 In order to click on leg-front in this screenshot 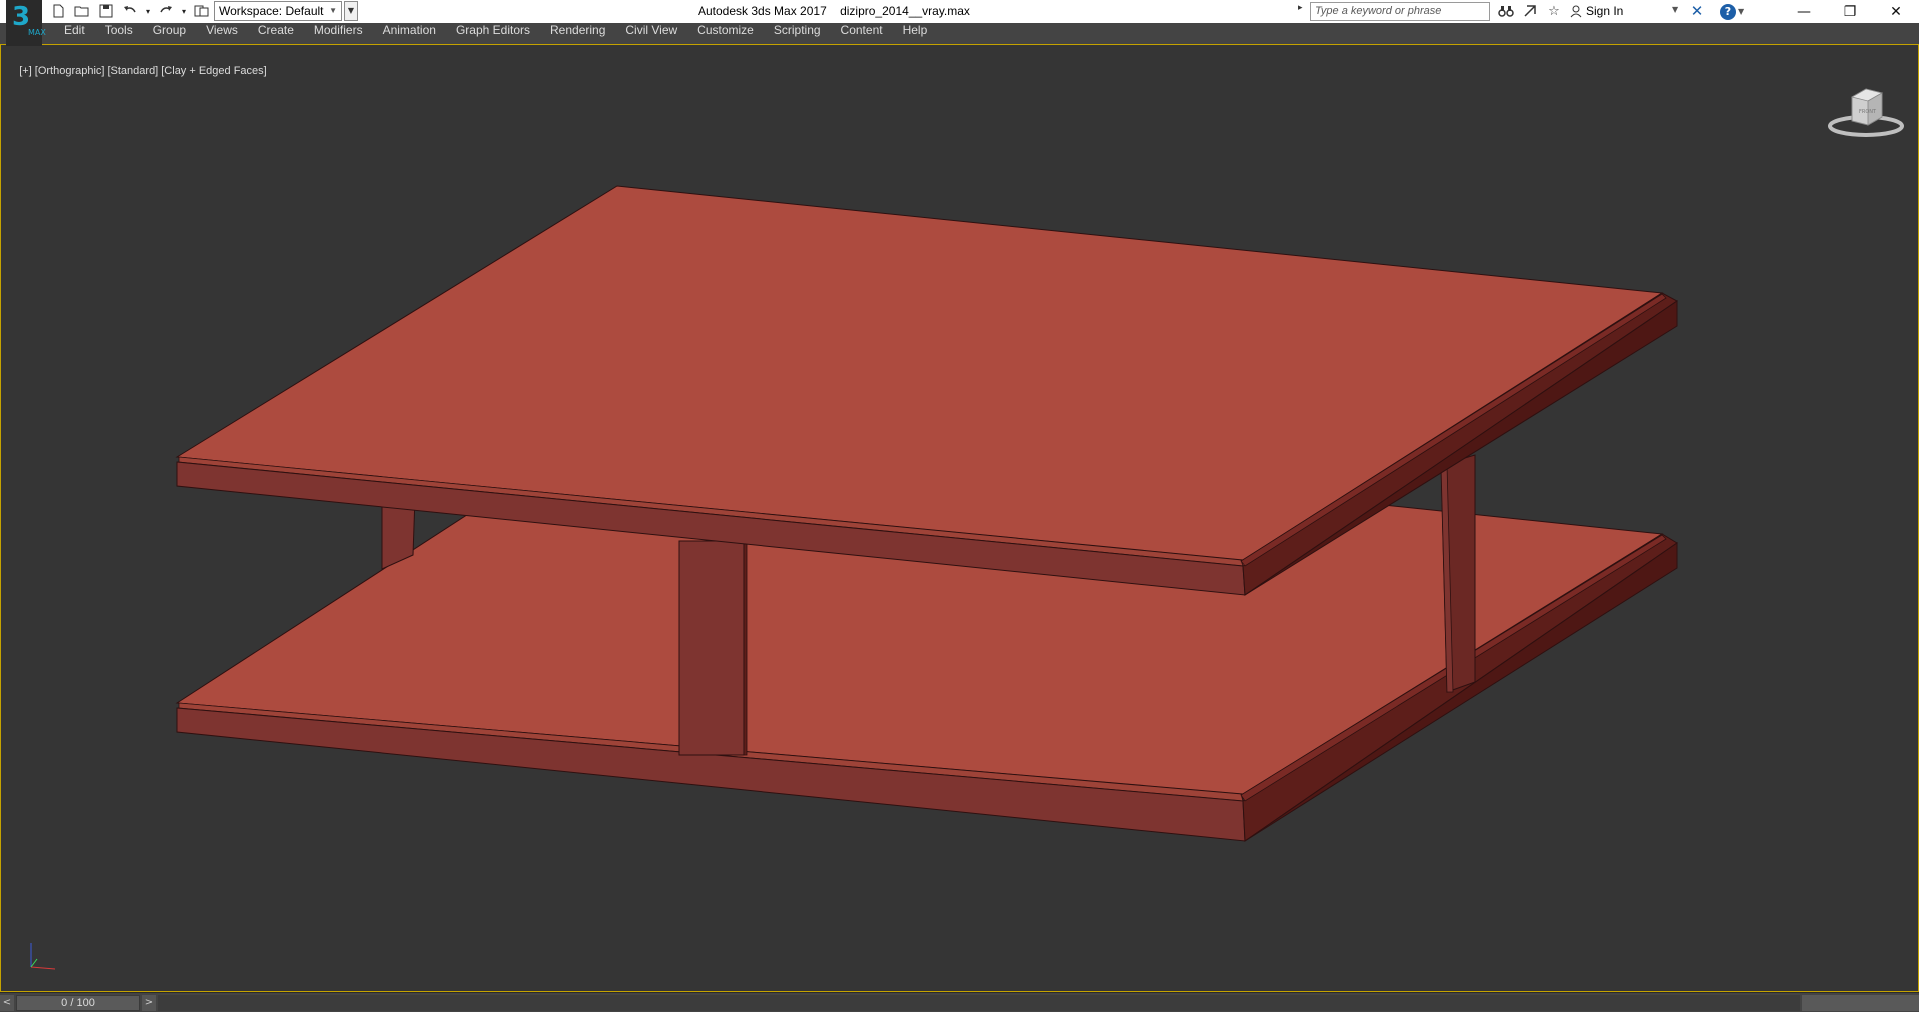, I will do `click(711, 648)`.